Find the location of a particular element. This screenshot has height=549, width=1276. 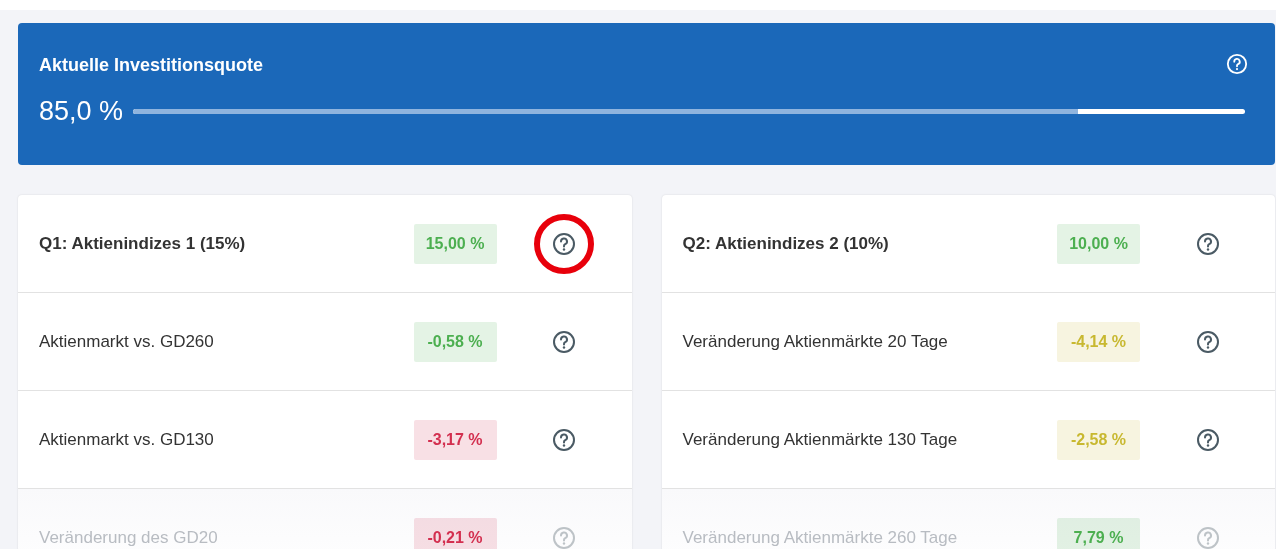

indicator-label: Veränderung Aktienmärkte 130 Tage is located at coordinates (820, 439).